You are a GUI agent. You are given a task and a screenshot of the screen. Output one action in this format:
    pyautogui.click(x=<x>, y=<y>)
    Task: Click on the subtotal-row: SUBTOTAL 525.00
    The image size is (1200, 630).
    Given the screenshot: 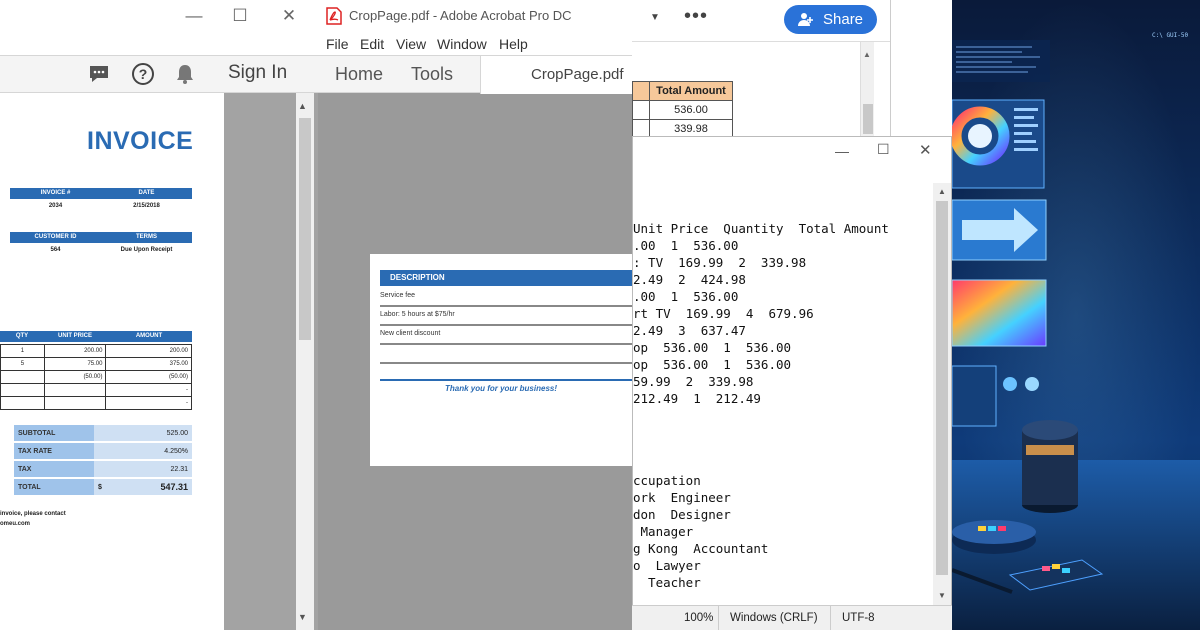 What is the action you would take?
    pyautogui.click(x=103, y=433)
    